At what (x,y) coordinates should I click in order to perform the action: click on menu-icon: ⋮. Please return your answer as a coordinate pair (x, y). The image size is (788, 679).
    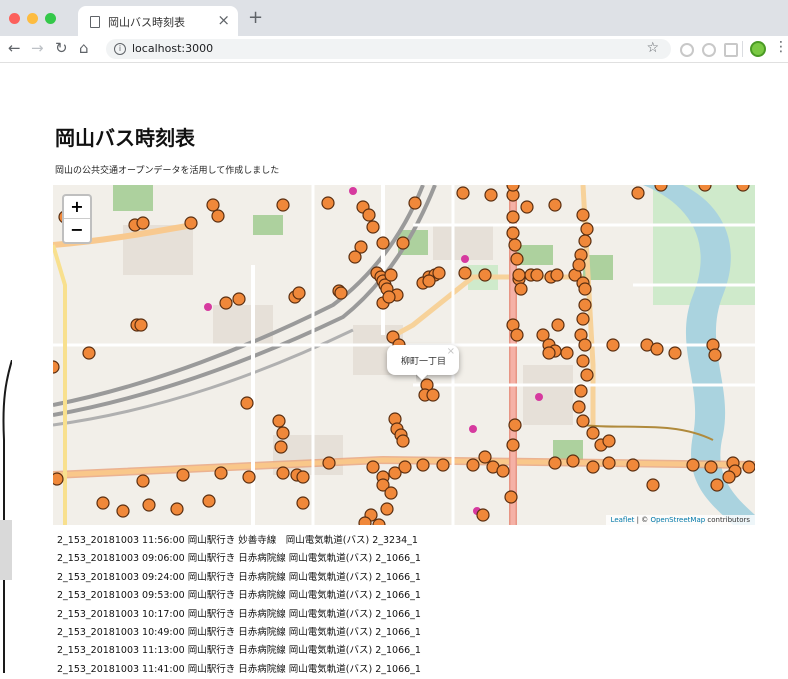
    Looking at the image, I should click on (781, 47).